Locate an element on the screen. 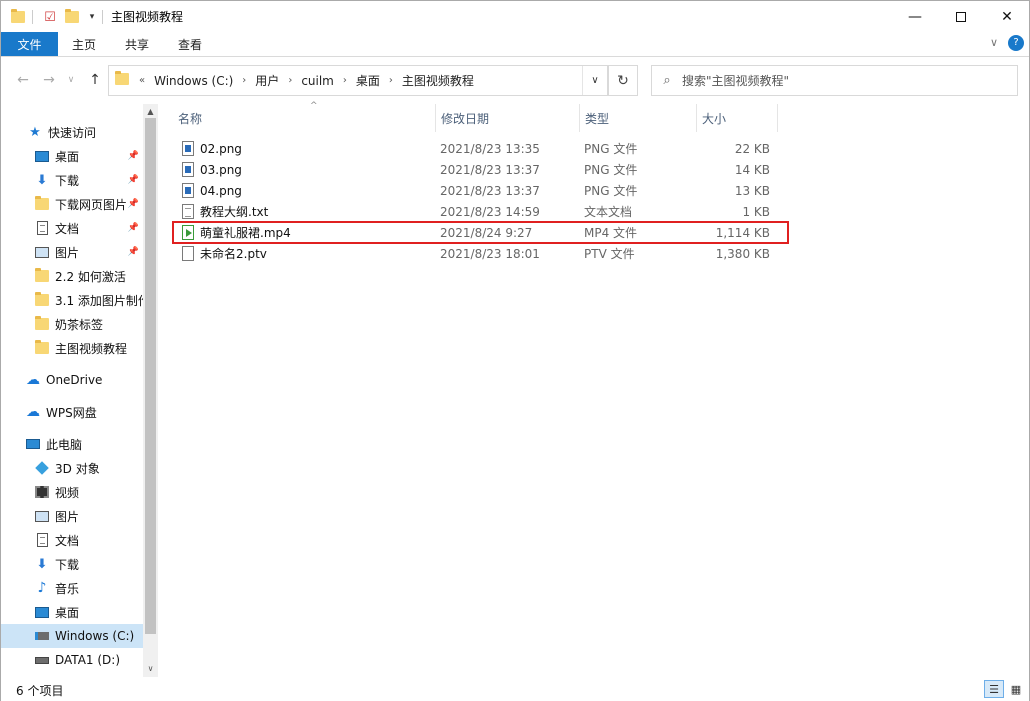 Image resolution: width=1030 pixels, height=701 pixels. documents-icon is located at coordinates (42, 540).